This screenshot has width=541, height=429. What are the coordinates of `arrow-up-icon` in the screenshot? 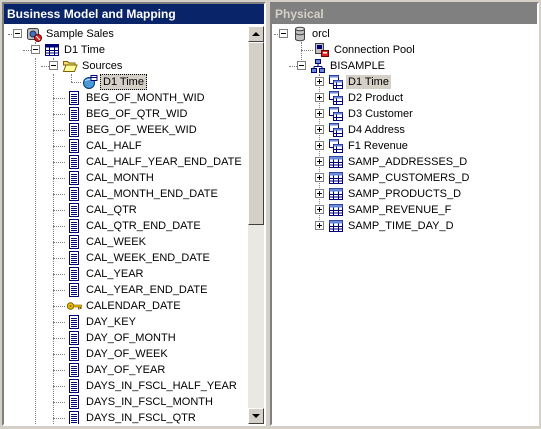 It's located at (256, 34).